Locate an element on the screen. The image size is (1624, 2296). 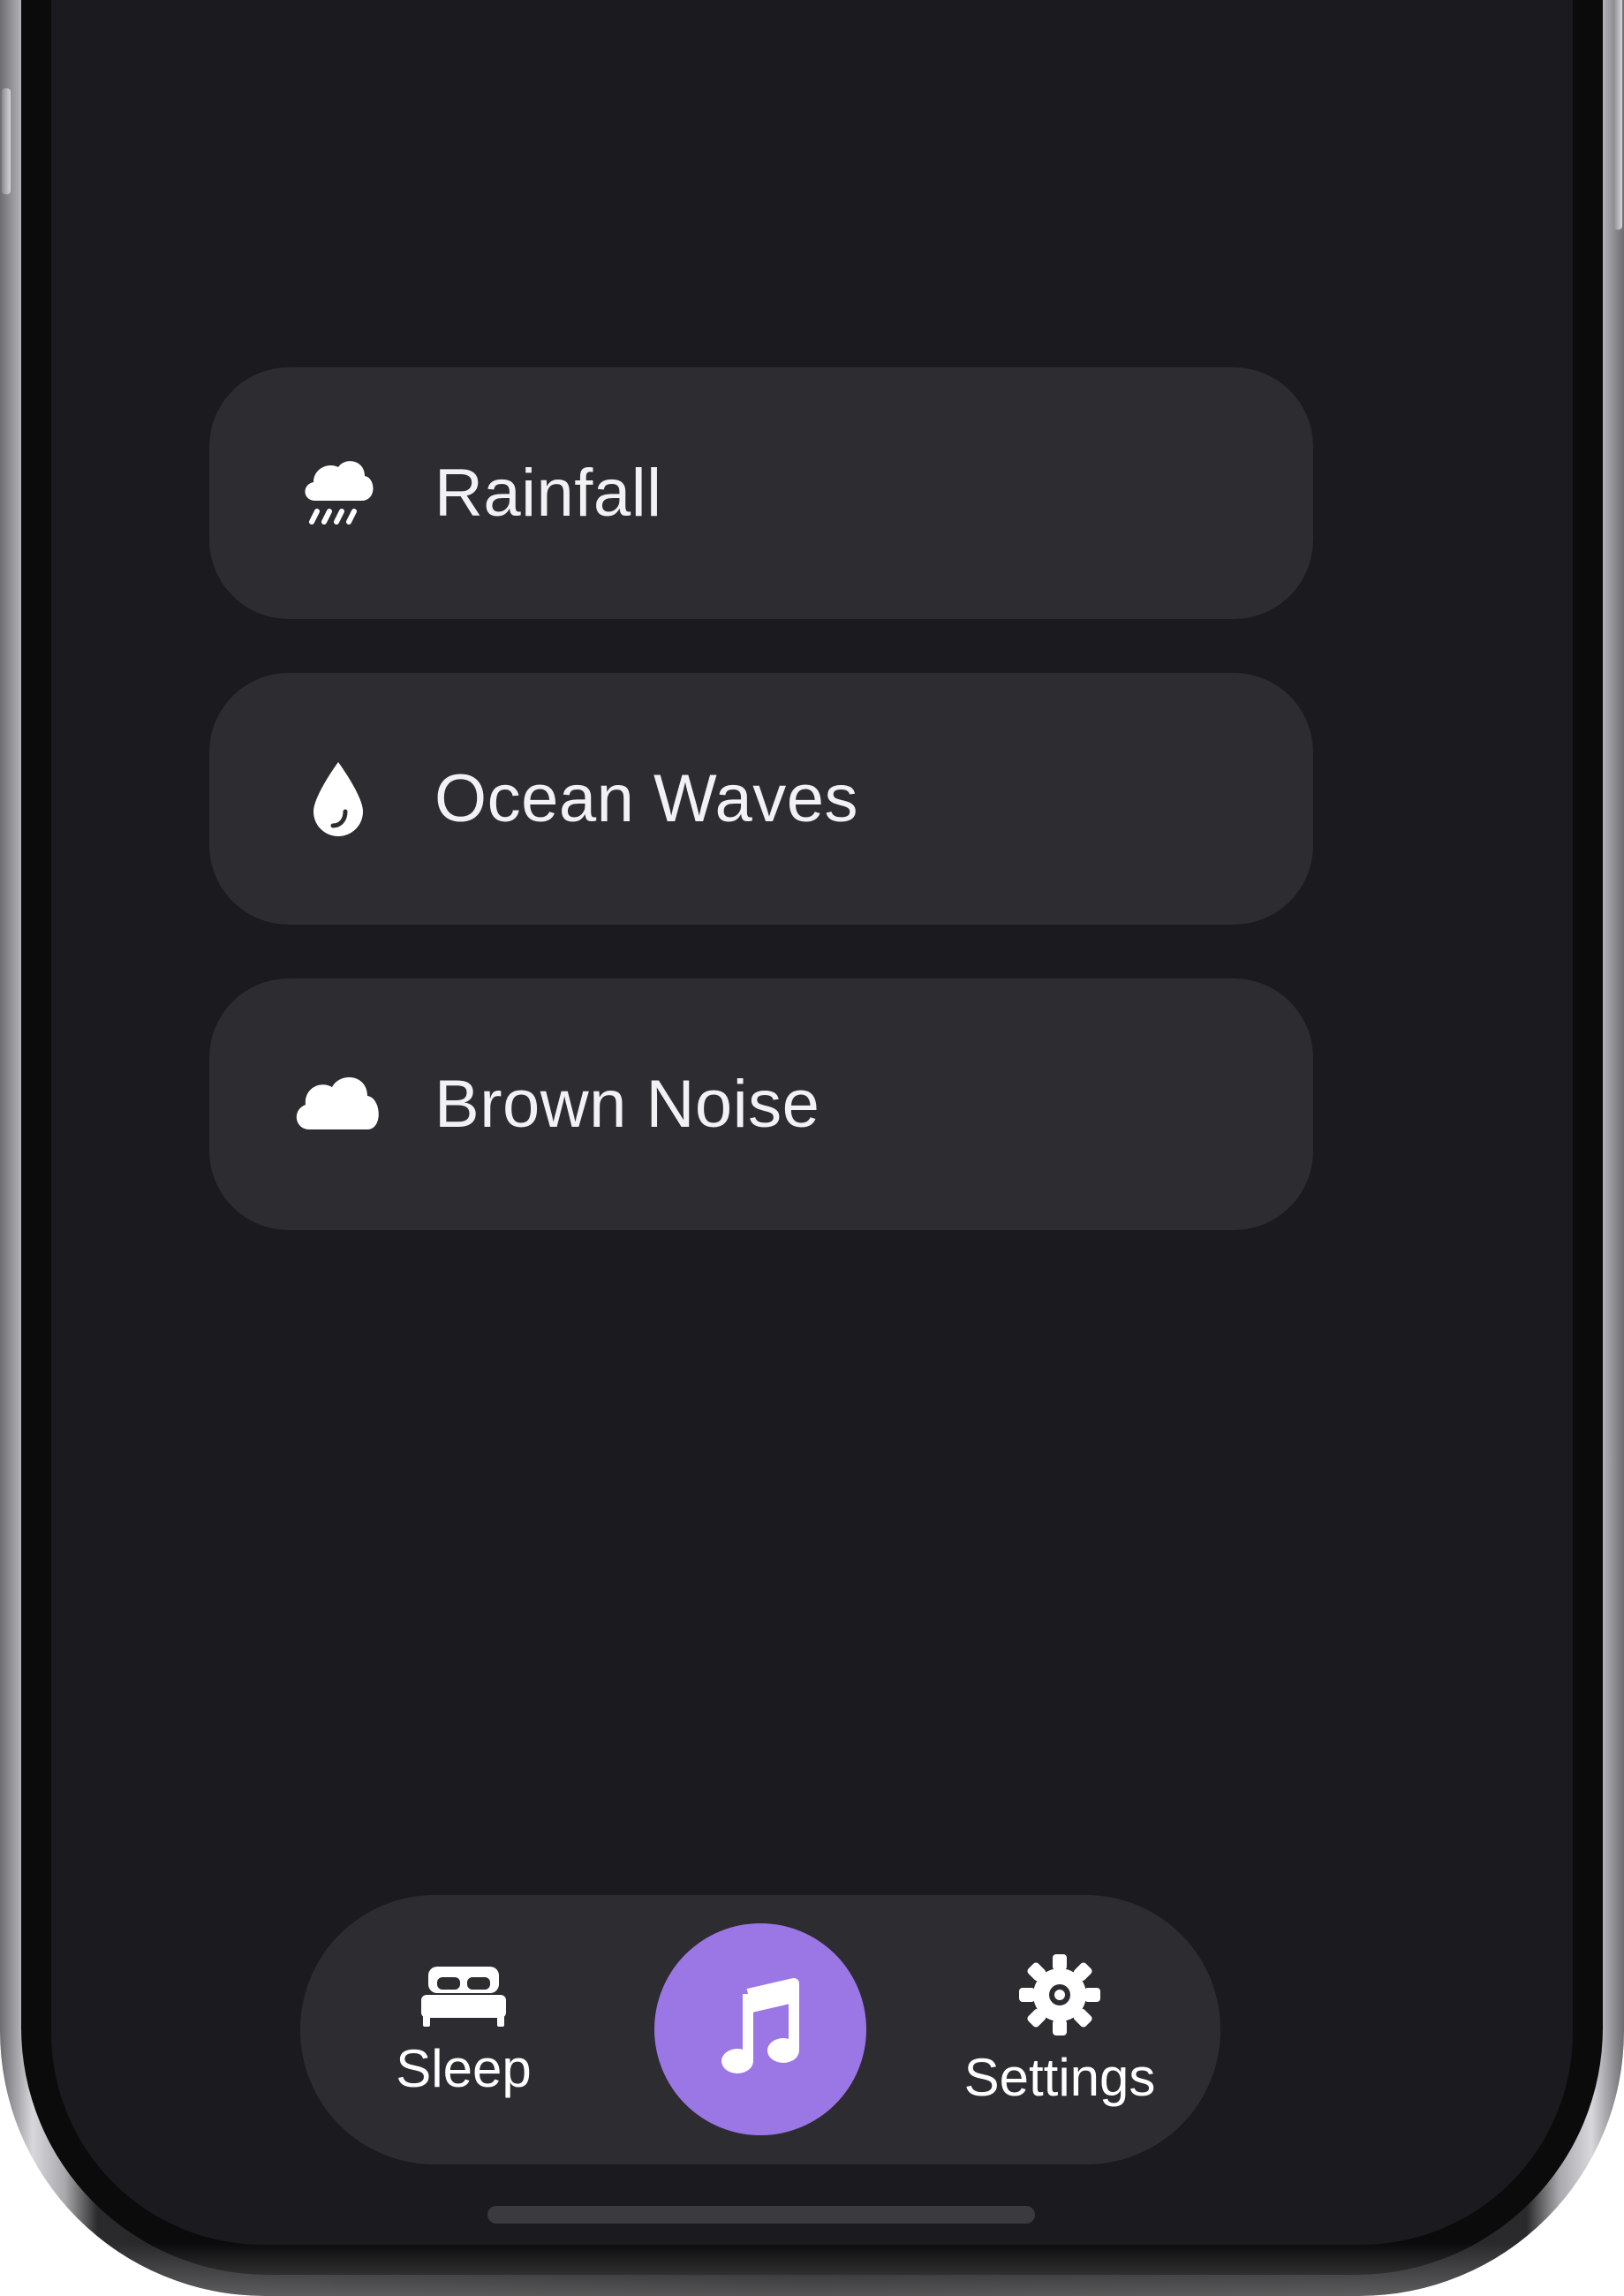
gear-icon is located at coordinates (1059, 1997).